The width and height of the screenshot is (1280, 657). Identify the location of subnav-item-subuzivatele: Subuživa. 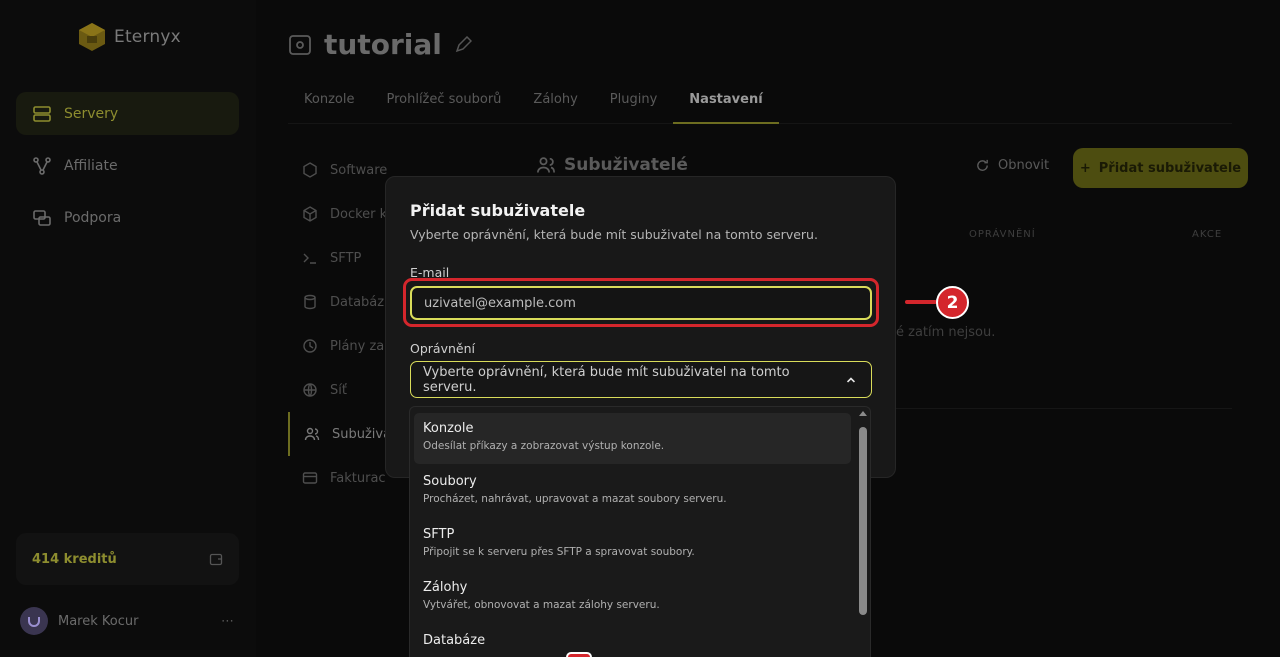
(343, 434).